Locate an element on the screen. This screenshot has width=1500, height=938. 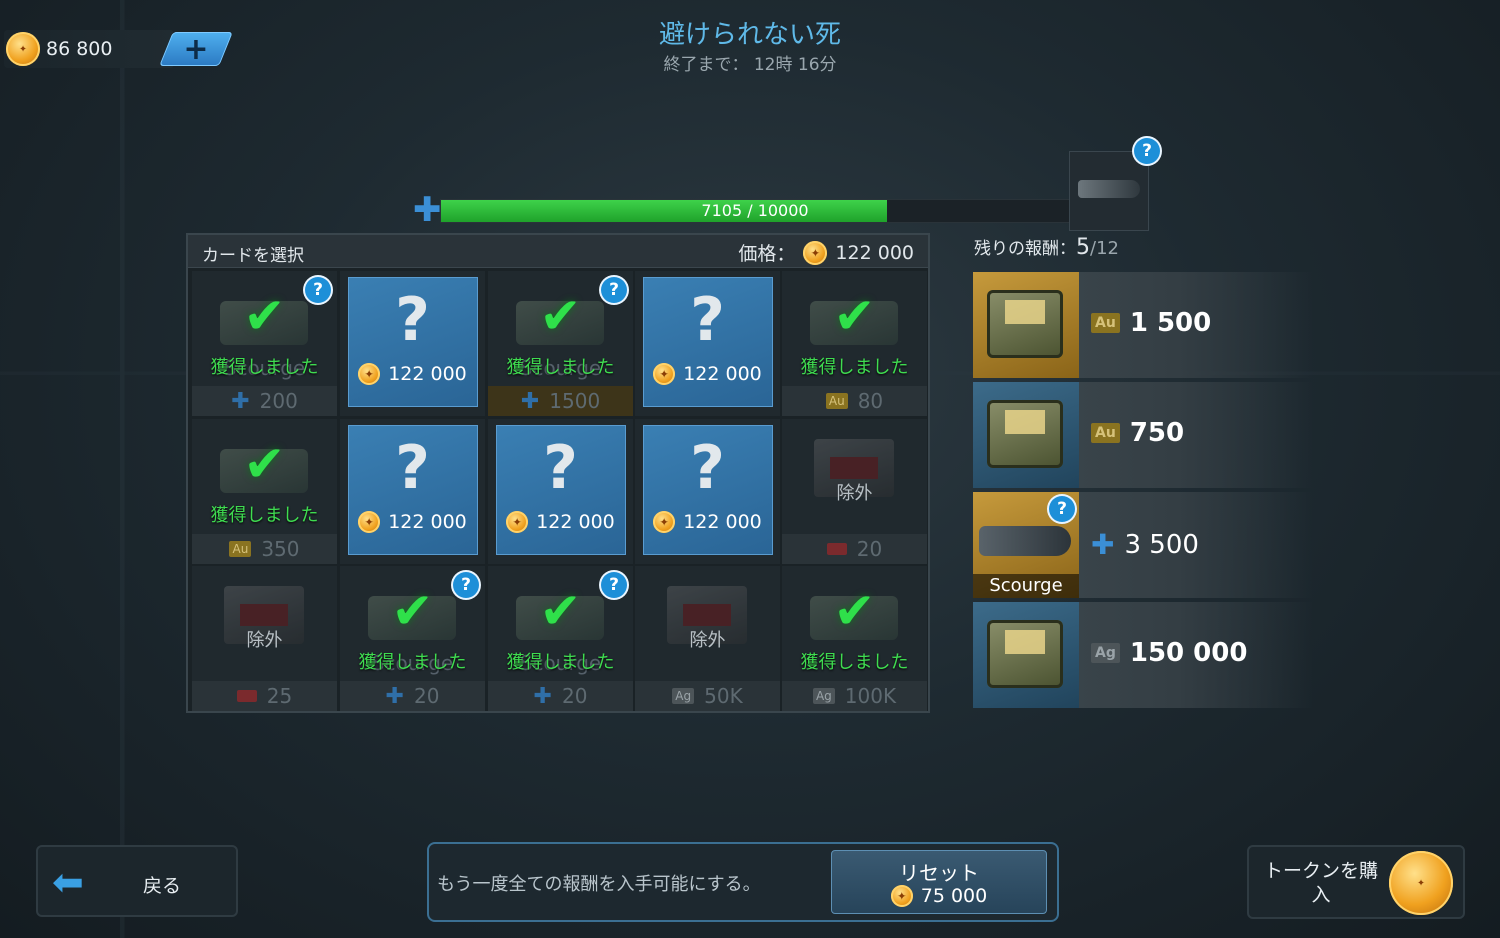
excluded-card: 除外 25 is located at coordinates (264, 638).